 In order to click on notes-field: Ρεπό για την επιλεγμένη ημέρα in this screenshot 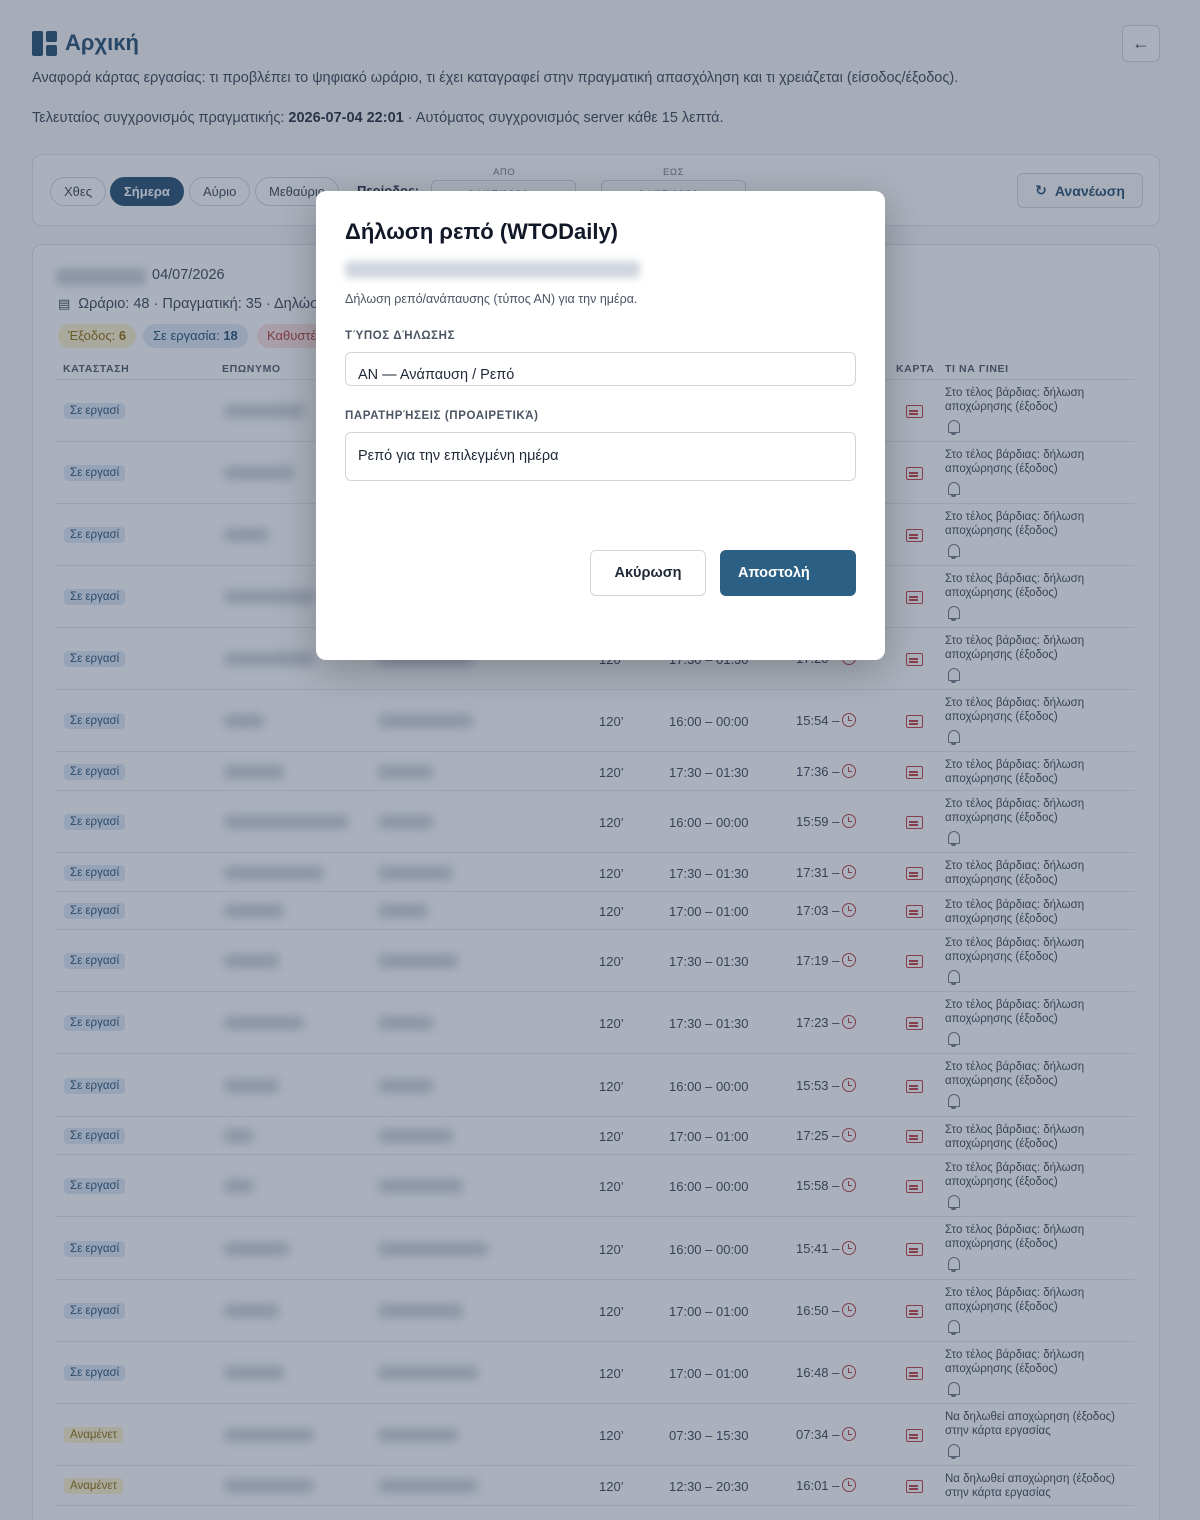, I will do `click(600, 456)`.